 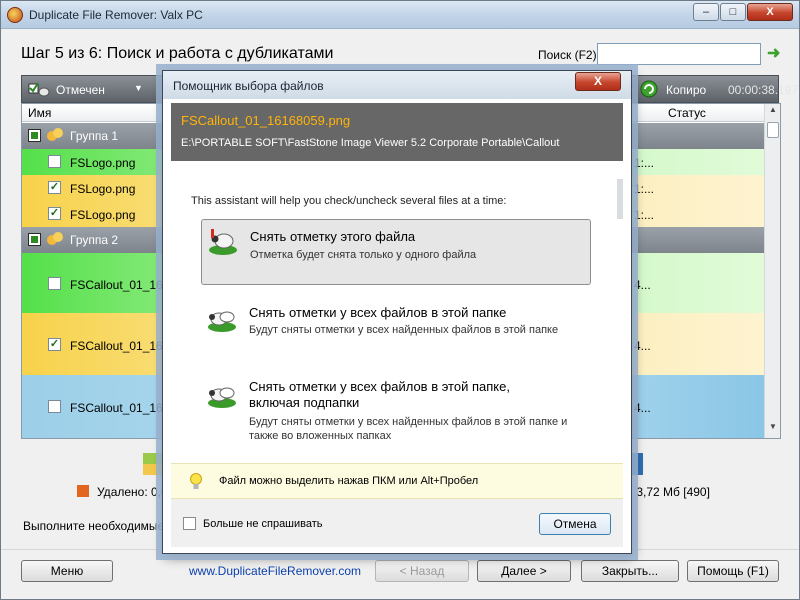 What do you see at coordinates (770, 12) in the screenshot?
I see `close-button: X` at bounding box center [770, 12].